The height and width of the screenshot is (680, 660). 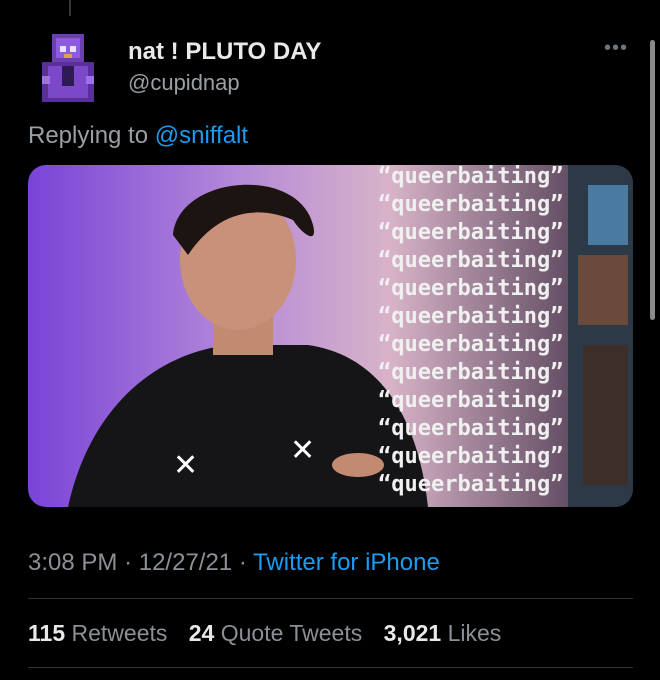 What do you see at coordinates (70, 8) in the screenshot?
I see `thread-line` at bounding box center [70, 8].